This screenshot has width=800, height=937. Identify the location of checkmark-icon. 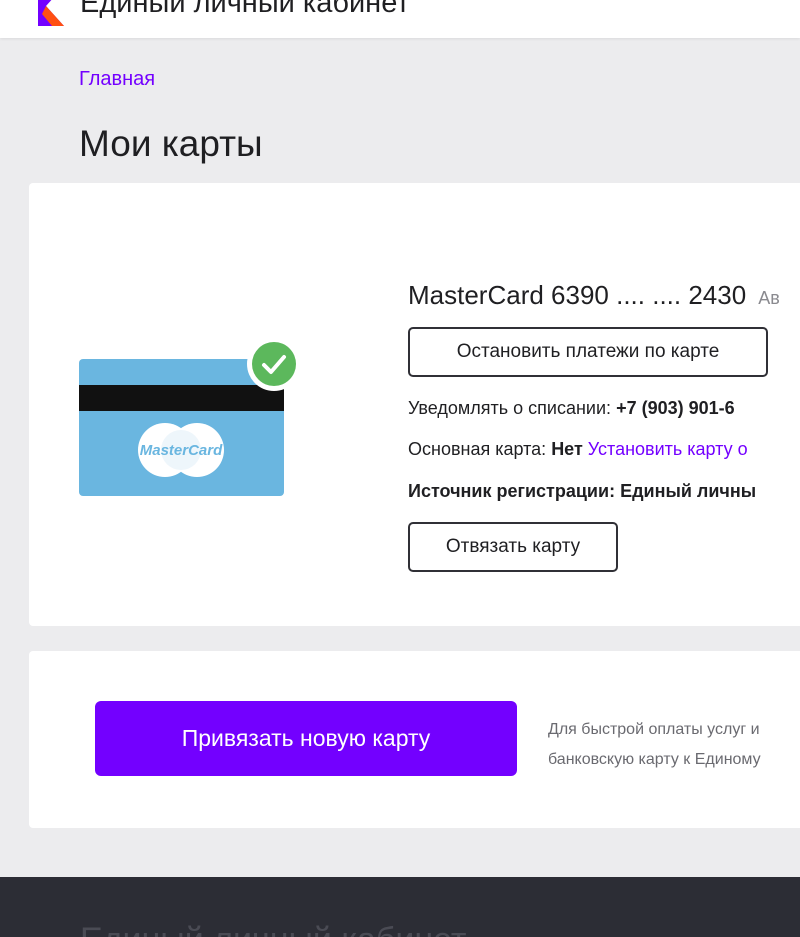
(274, 364).